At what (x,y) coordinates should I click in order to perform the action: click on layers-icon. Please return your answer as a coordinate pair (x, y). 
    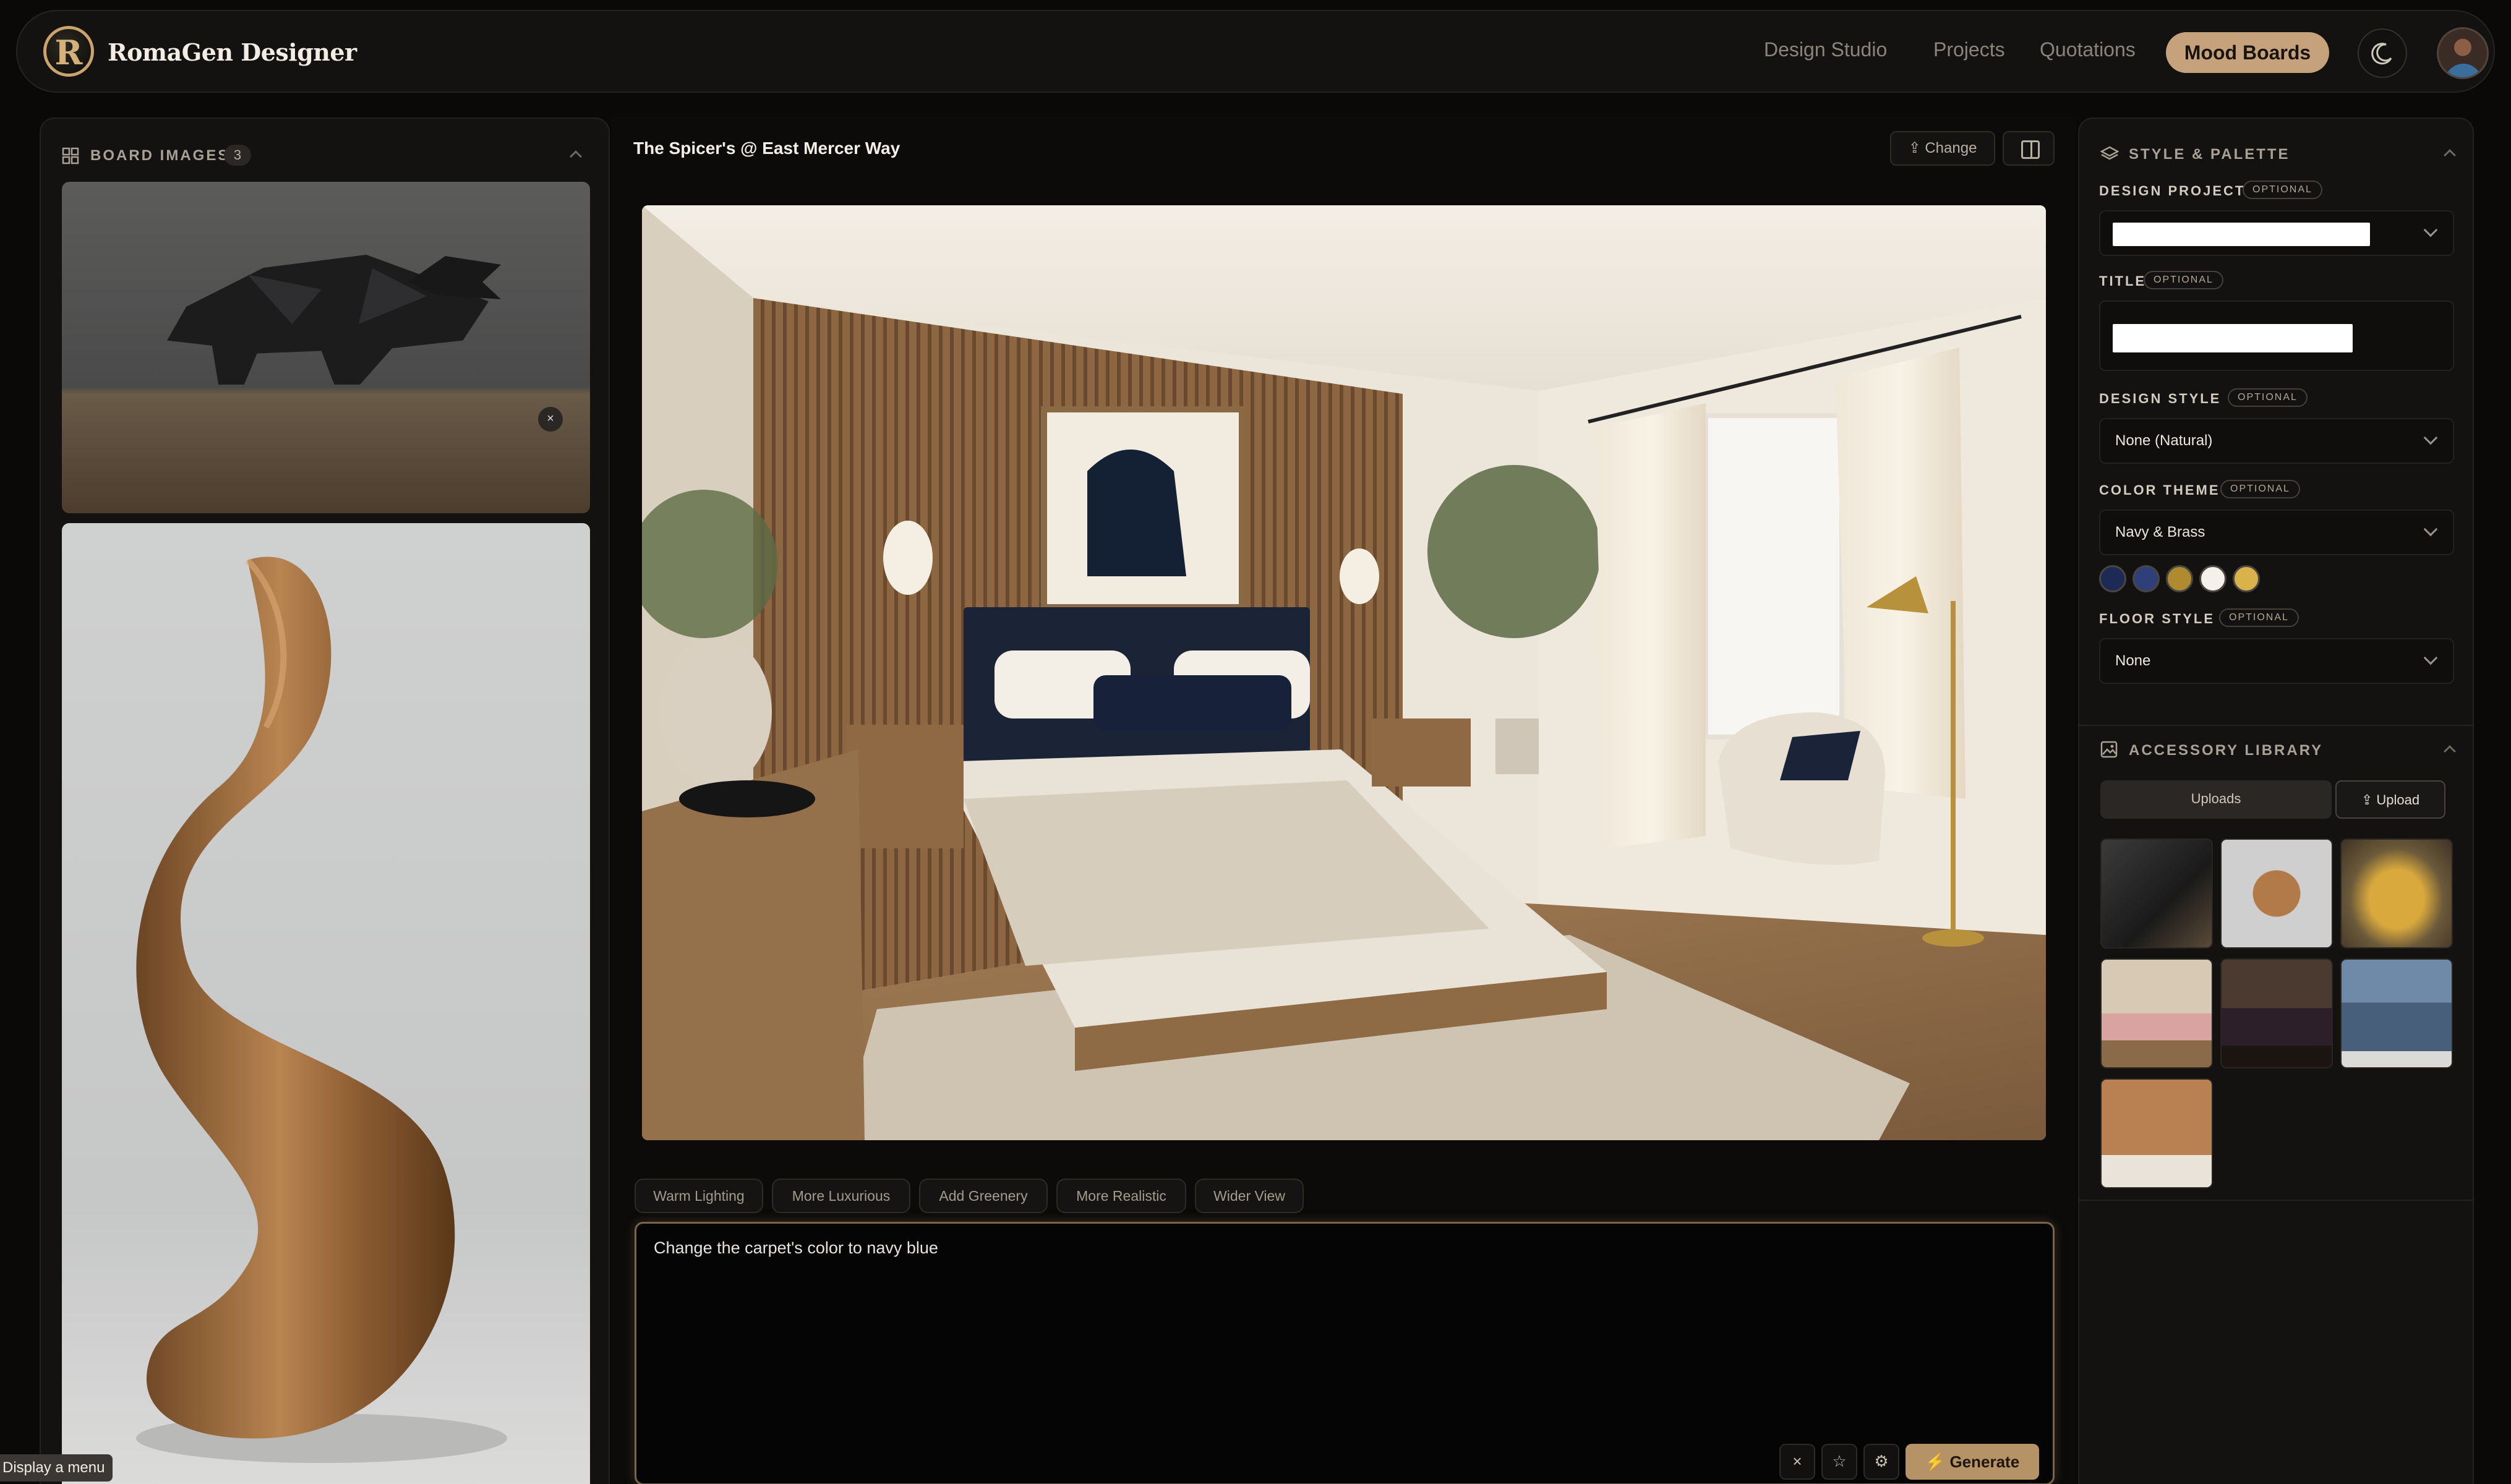
    Looking at the image, I should click on (2109, 153).